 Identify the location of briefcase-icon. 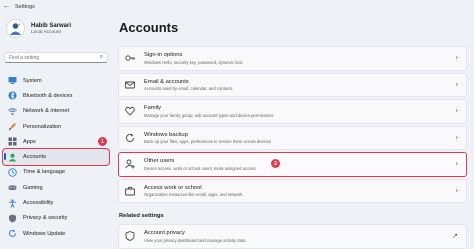
(130, 191).